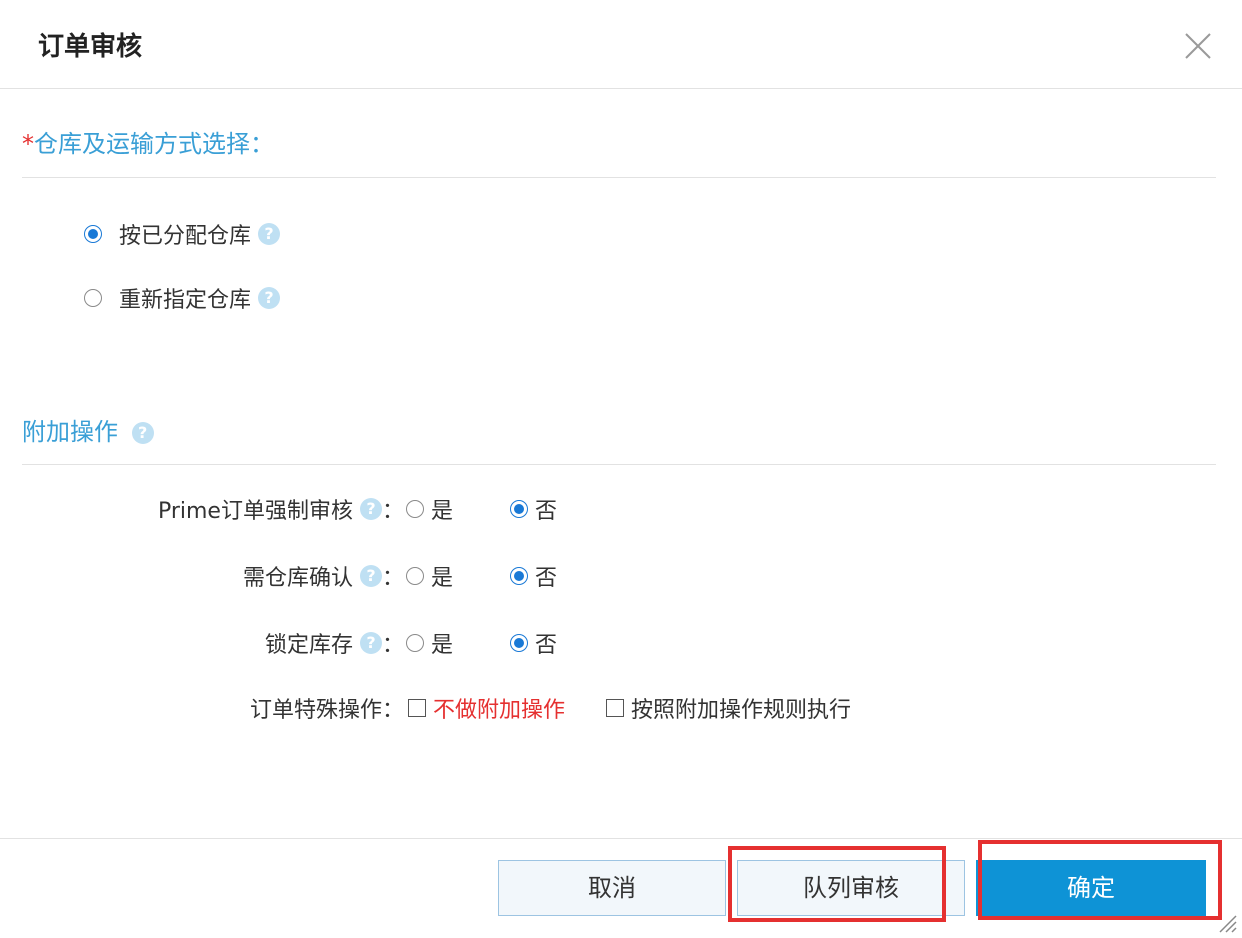  I want to click on no-extra-operation-option: 不做附加操作, so click(486, 708).